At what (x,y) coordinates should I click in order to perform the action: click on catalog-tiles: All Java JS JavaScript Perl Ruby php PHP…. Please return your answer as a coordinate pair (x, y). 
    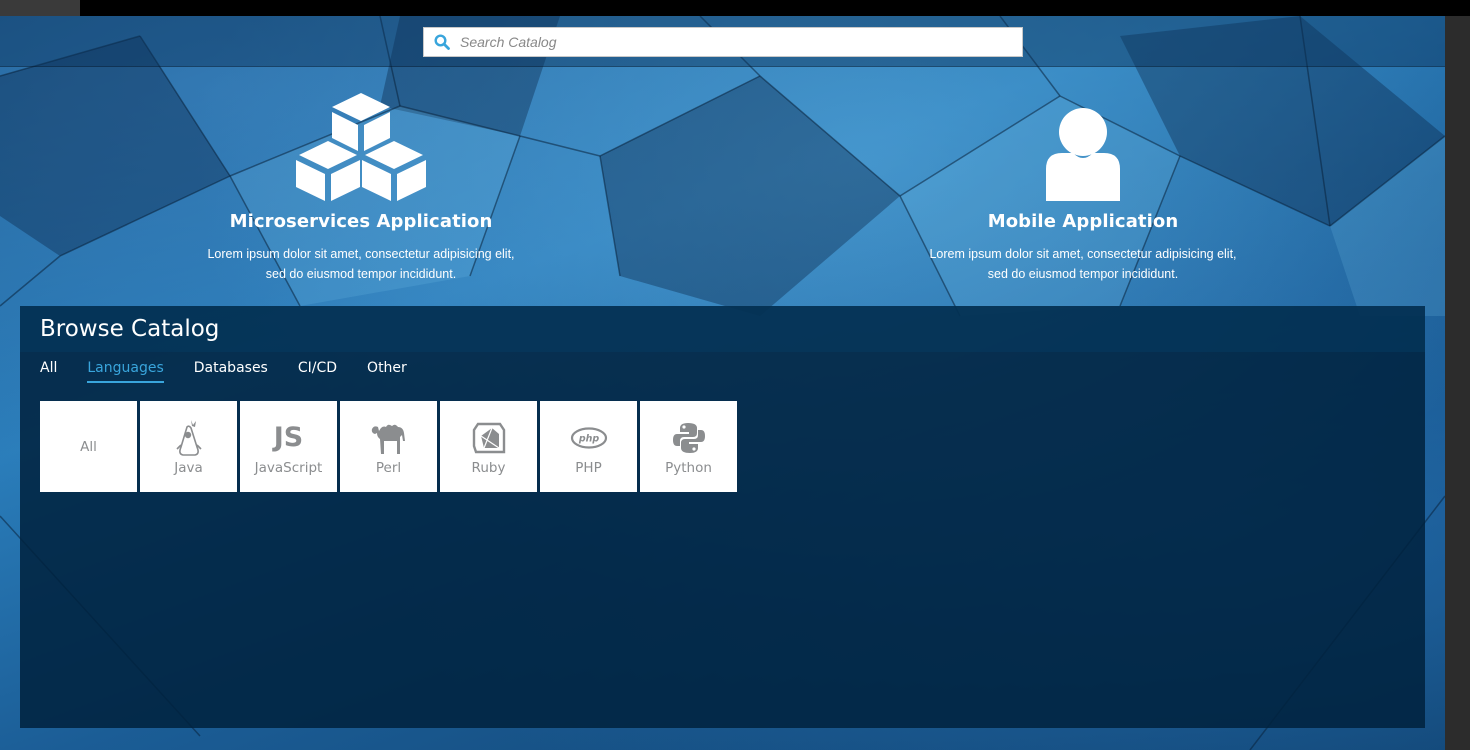
    Looking at the image, I should click on (722, 446).